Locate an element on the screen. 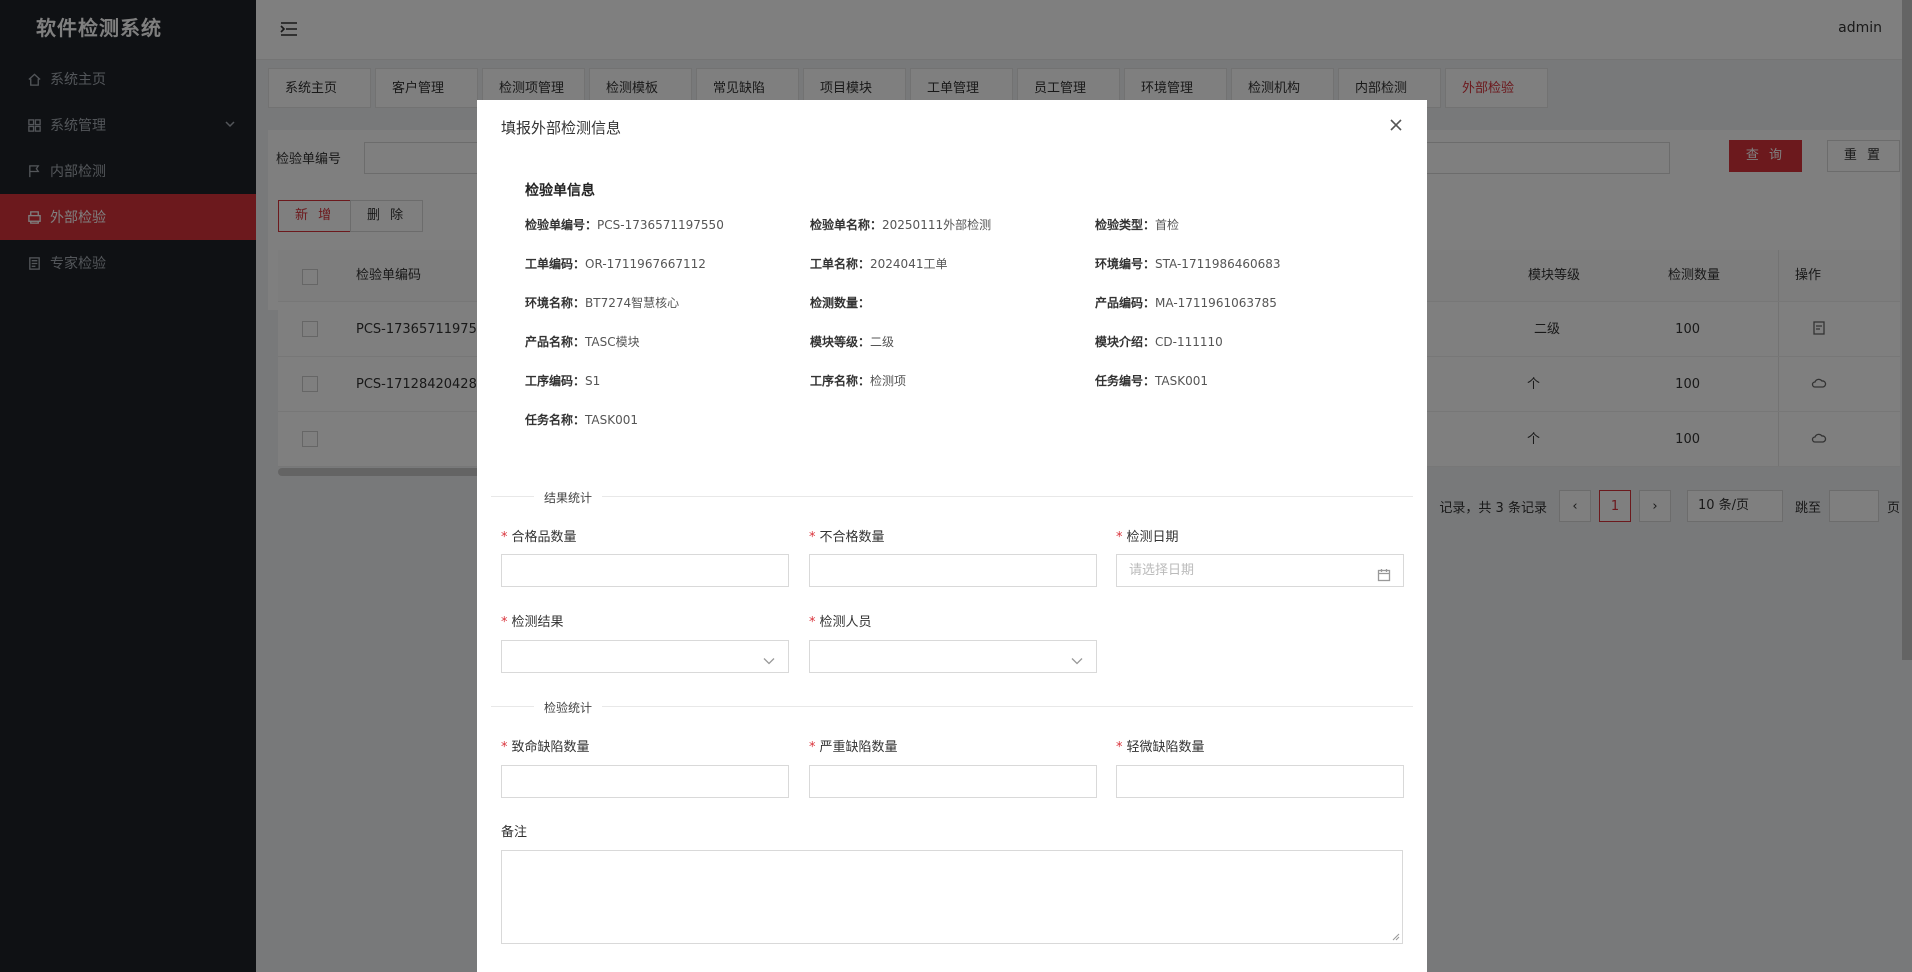 The width and height of the screenshot is (1912, 972). info-item: 任务编号：TASK001 is located at coordinates (1152, 381).